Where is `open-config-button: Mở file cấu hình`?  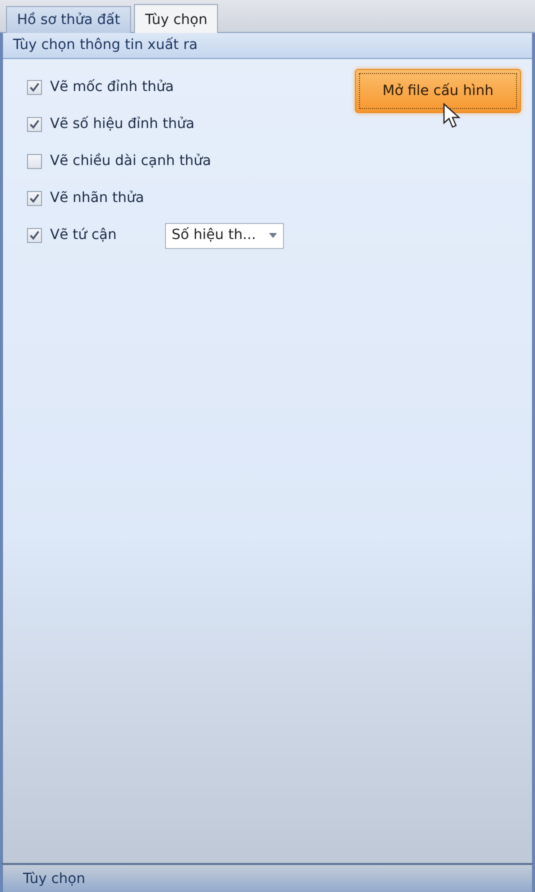 open-config-button: Mở file cấu hình is located at coordinates (438, 91).